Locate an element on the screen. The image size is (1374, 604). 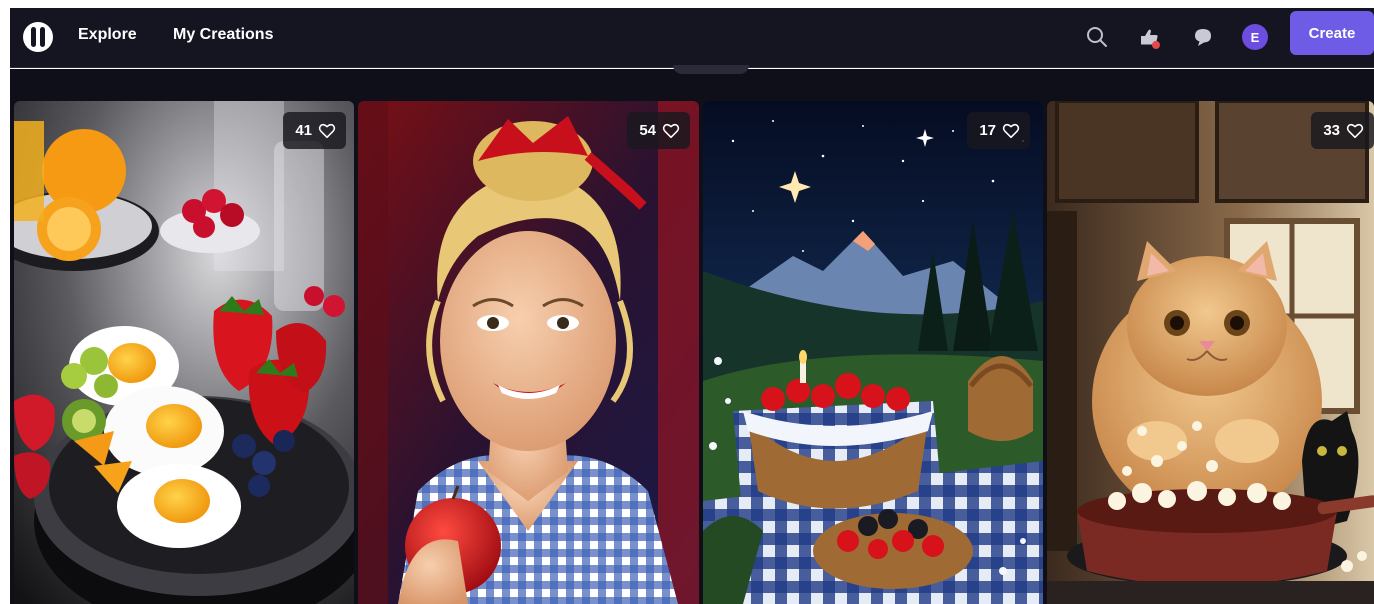
chat-button is located at coordinates (1203, 37).